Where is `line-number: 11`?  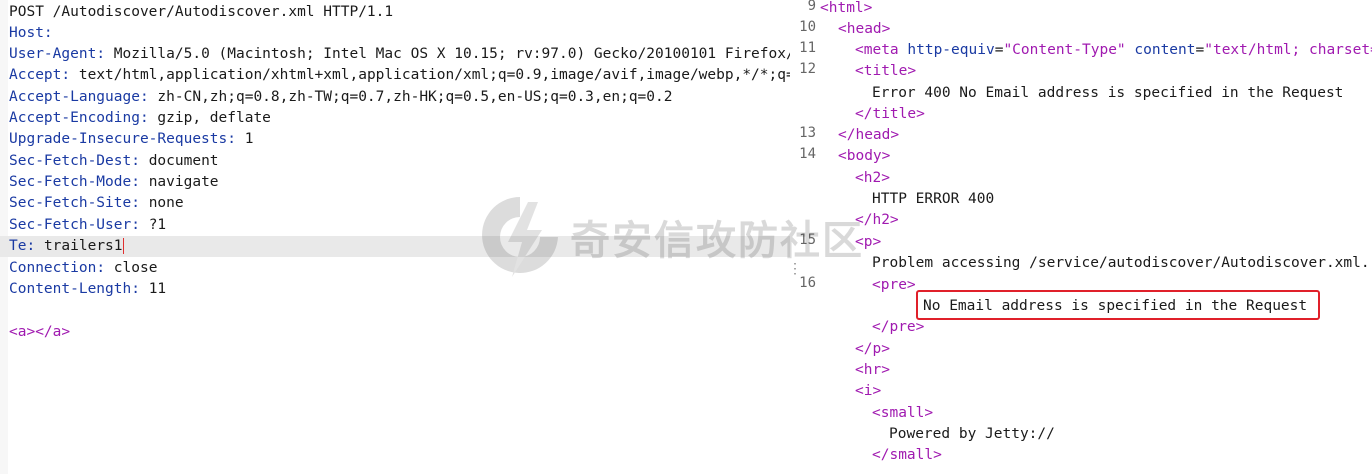 line-number: 11 is located at coordinates (807, 48).